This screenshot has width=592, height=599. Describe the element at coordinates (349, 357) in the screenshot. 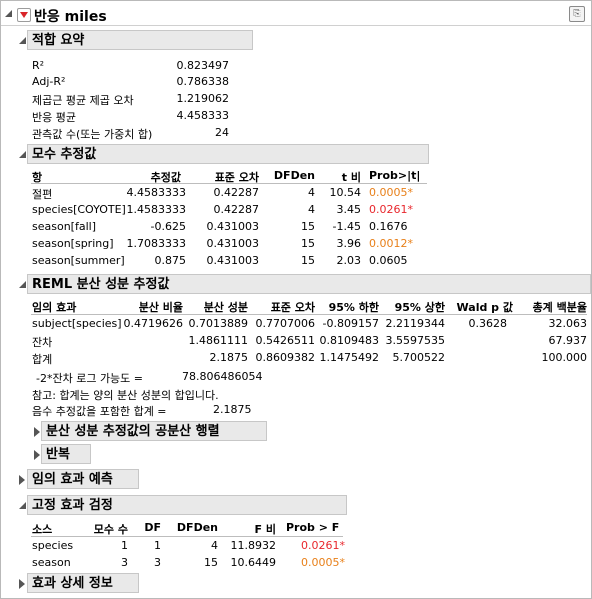

I see `table-cell: 1.1475492` at that location.